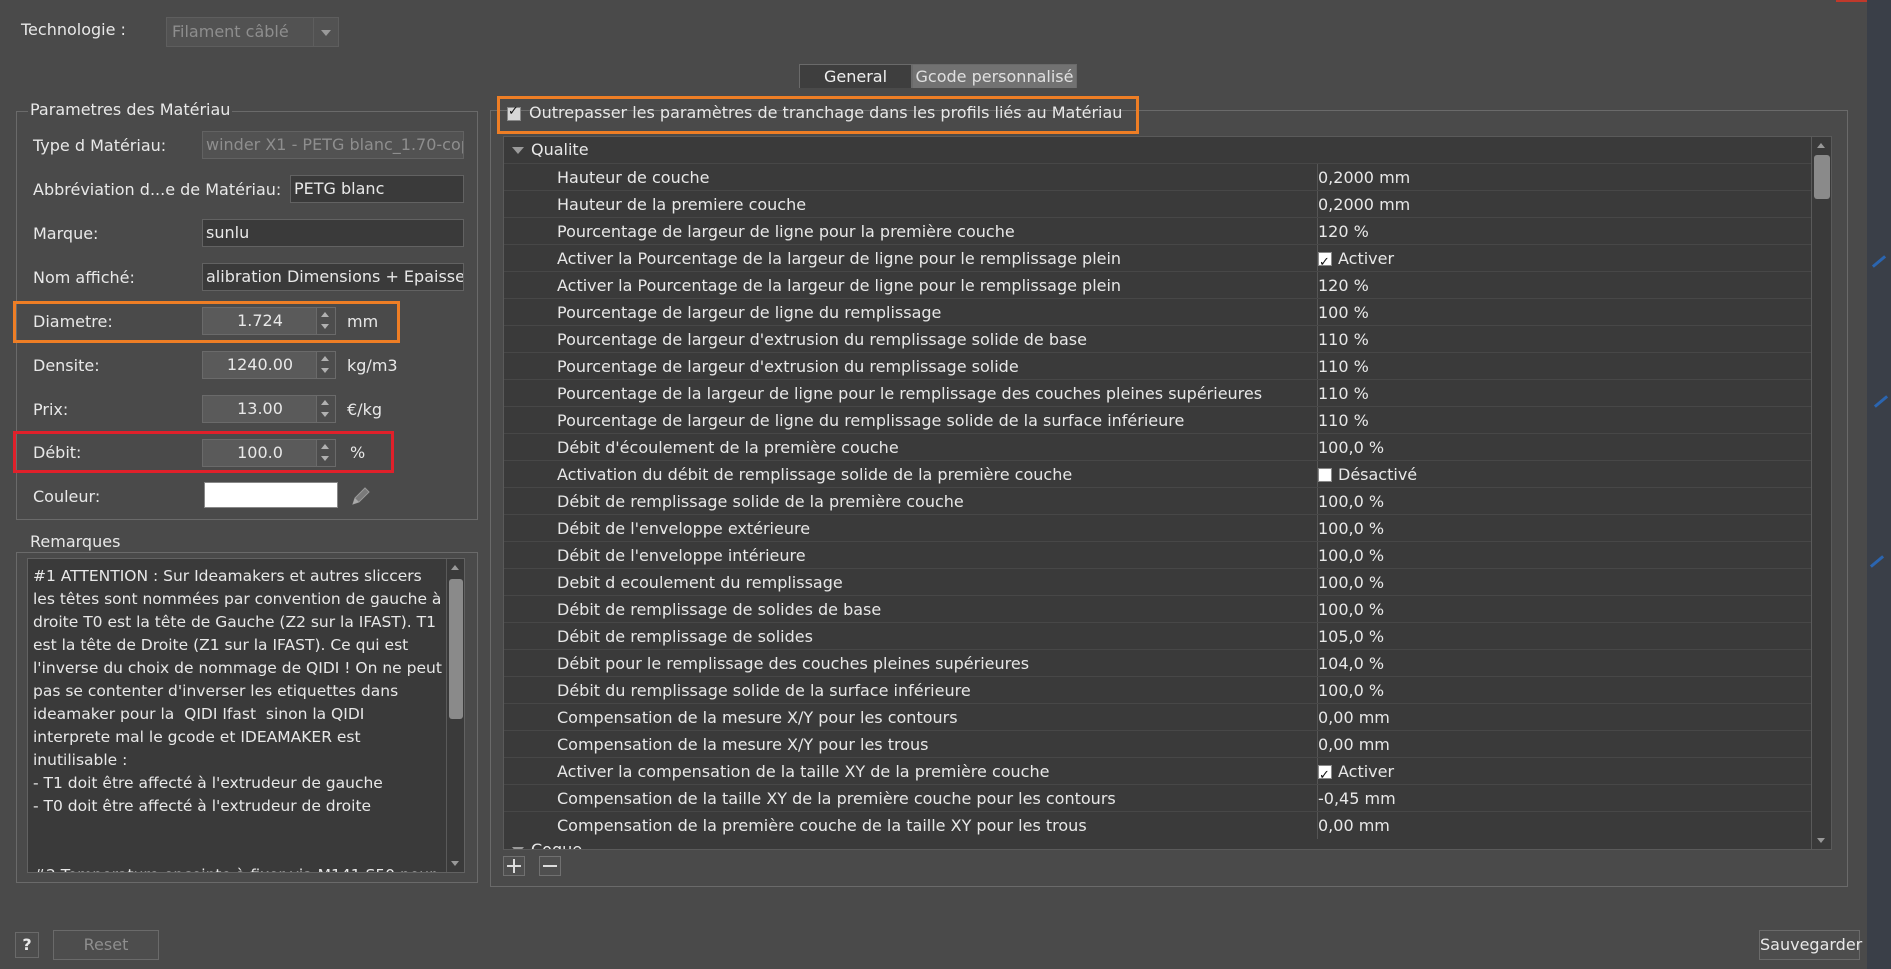 Image resolution: width=1891 pixels, height=969 pixels. I want to click on tab-general: General, so click(855, 76).